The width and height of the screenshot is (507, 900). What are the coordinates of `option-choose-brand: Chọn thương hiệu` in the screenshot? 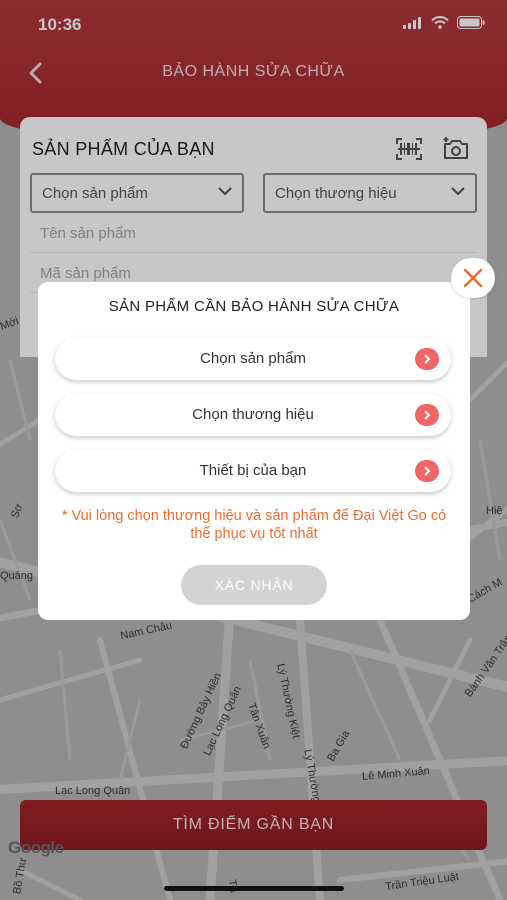 It's located at (253, 415).